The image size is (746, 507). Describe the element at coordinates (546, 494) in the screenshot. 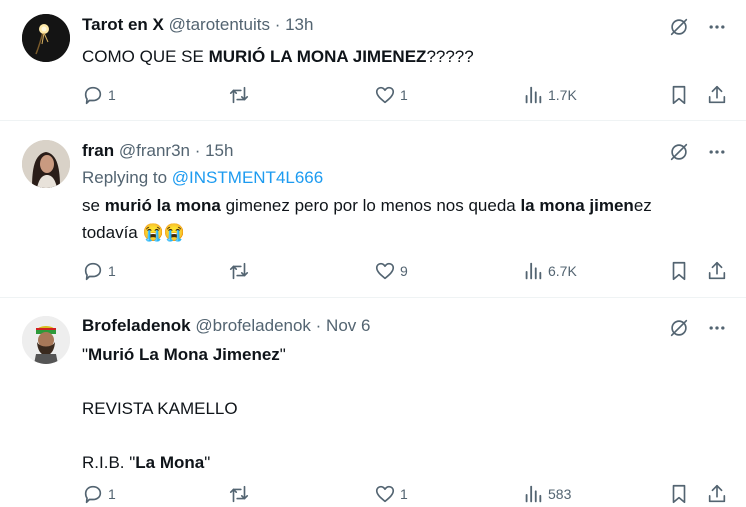

I see `views-button: 583` at that location.